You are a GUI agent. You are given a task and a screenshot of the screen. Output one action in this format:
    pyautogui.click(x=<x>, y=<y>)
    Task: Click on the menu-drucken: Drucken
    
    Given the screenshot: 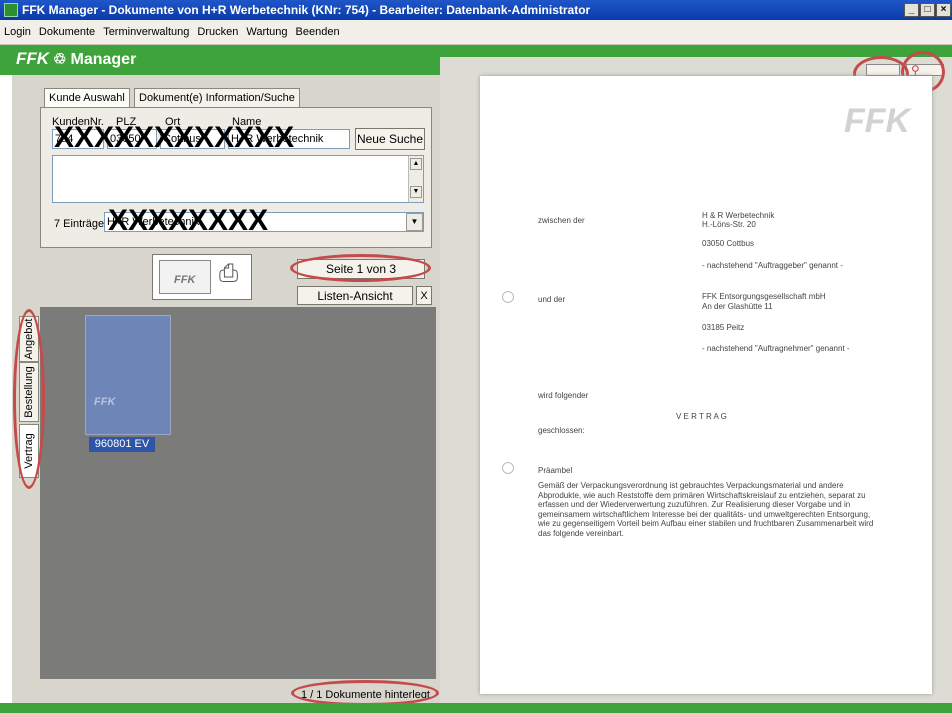 What is the action you would take?
    pyautogui.click(x=217, y=32)
    